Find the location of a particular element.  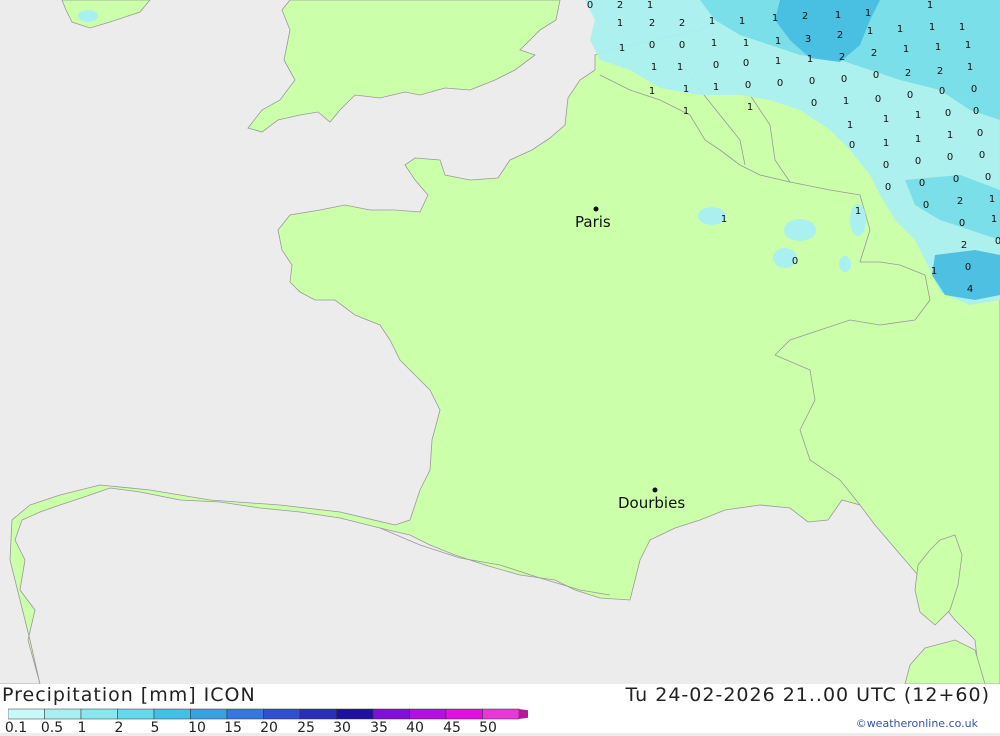

legend-tick-label: 35 is located at coordinates (379, 728).